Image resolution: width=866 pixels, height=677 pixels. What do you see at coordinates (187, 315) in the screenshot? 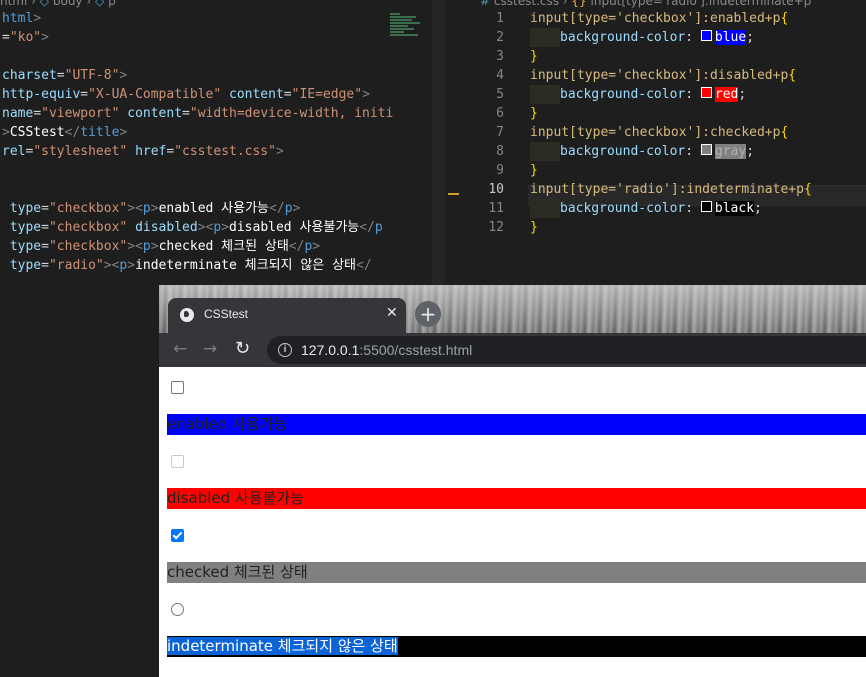
I see `globe-icon` at bounding box center [187, 315].